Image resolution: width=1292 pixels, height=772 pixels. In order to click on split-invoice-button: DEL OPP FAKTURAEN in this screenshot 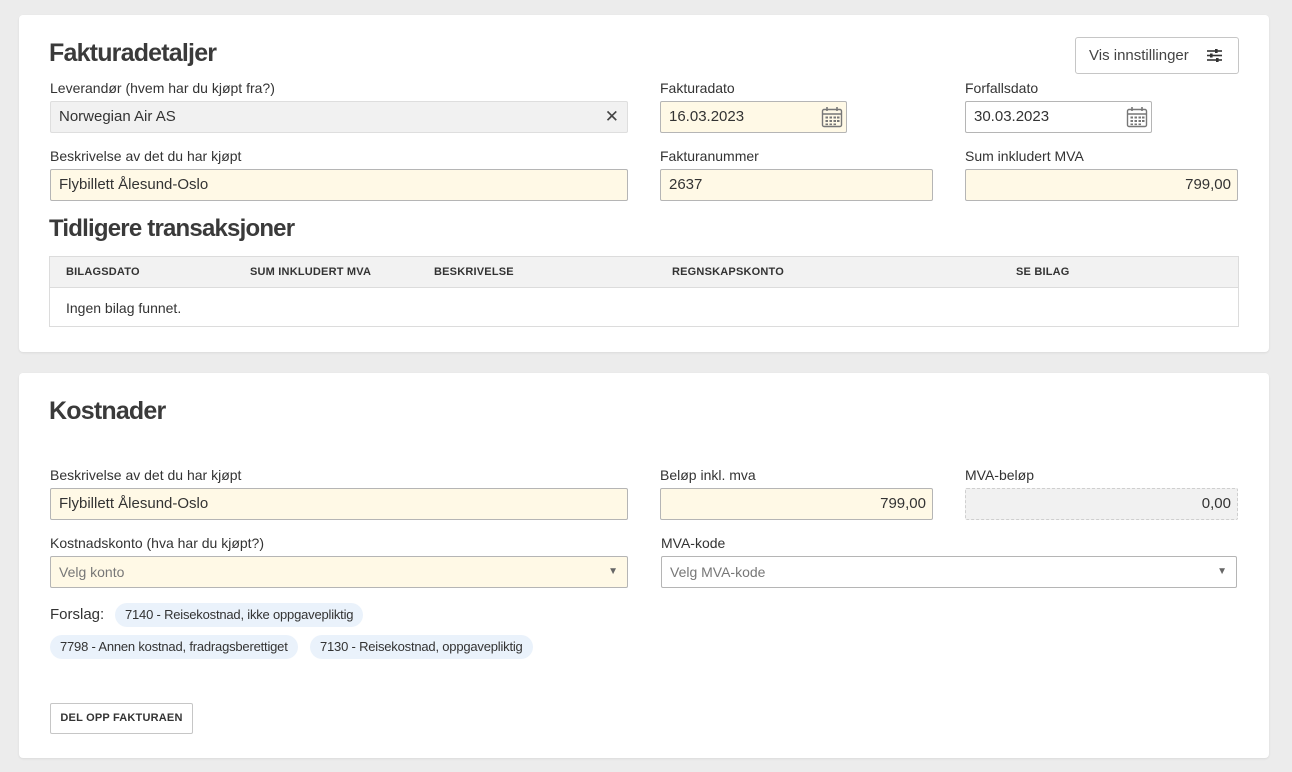, I will do `click(121, 718)`.